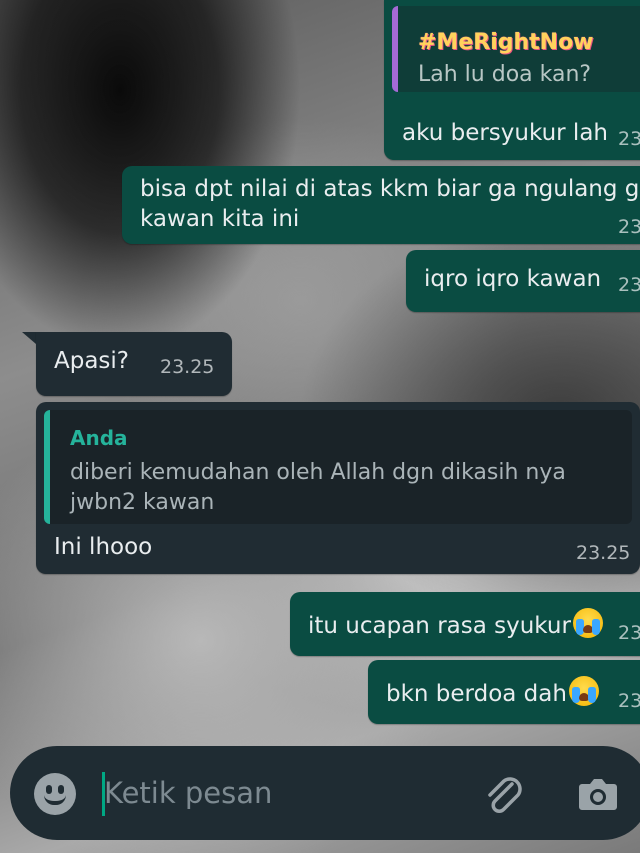 This screenshot has width=640, height=853. Describe the element at coordinates (92, 361) in the screenshot. I see `message-text: Apasi?` at that location.